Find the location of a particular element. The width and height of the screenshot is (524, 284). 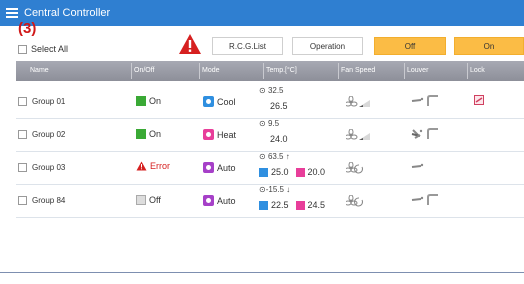

lock-icon is located at coordinates (479, 100).